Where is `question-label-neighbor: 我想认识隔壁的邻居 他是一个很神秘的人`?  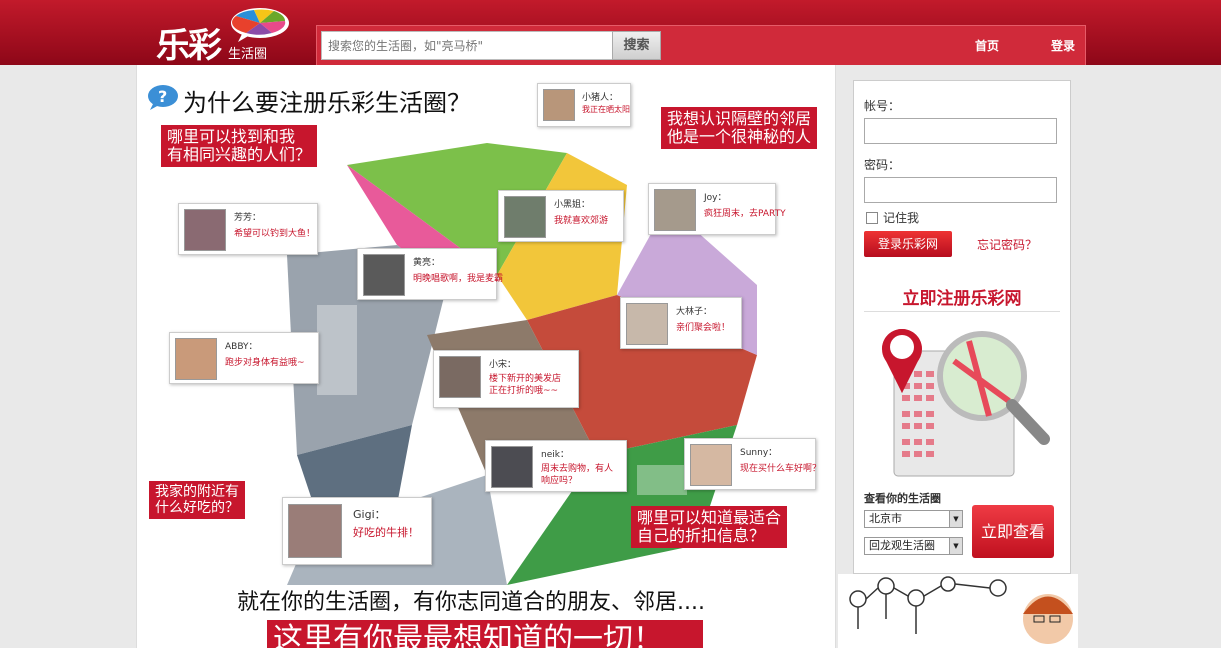
question-label-neighbor: 我想认识隔壁的邻居 他是一个很神秘的人 is located at coordinates (739, 128).